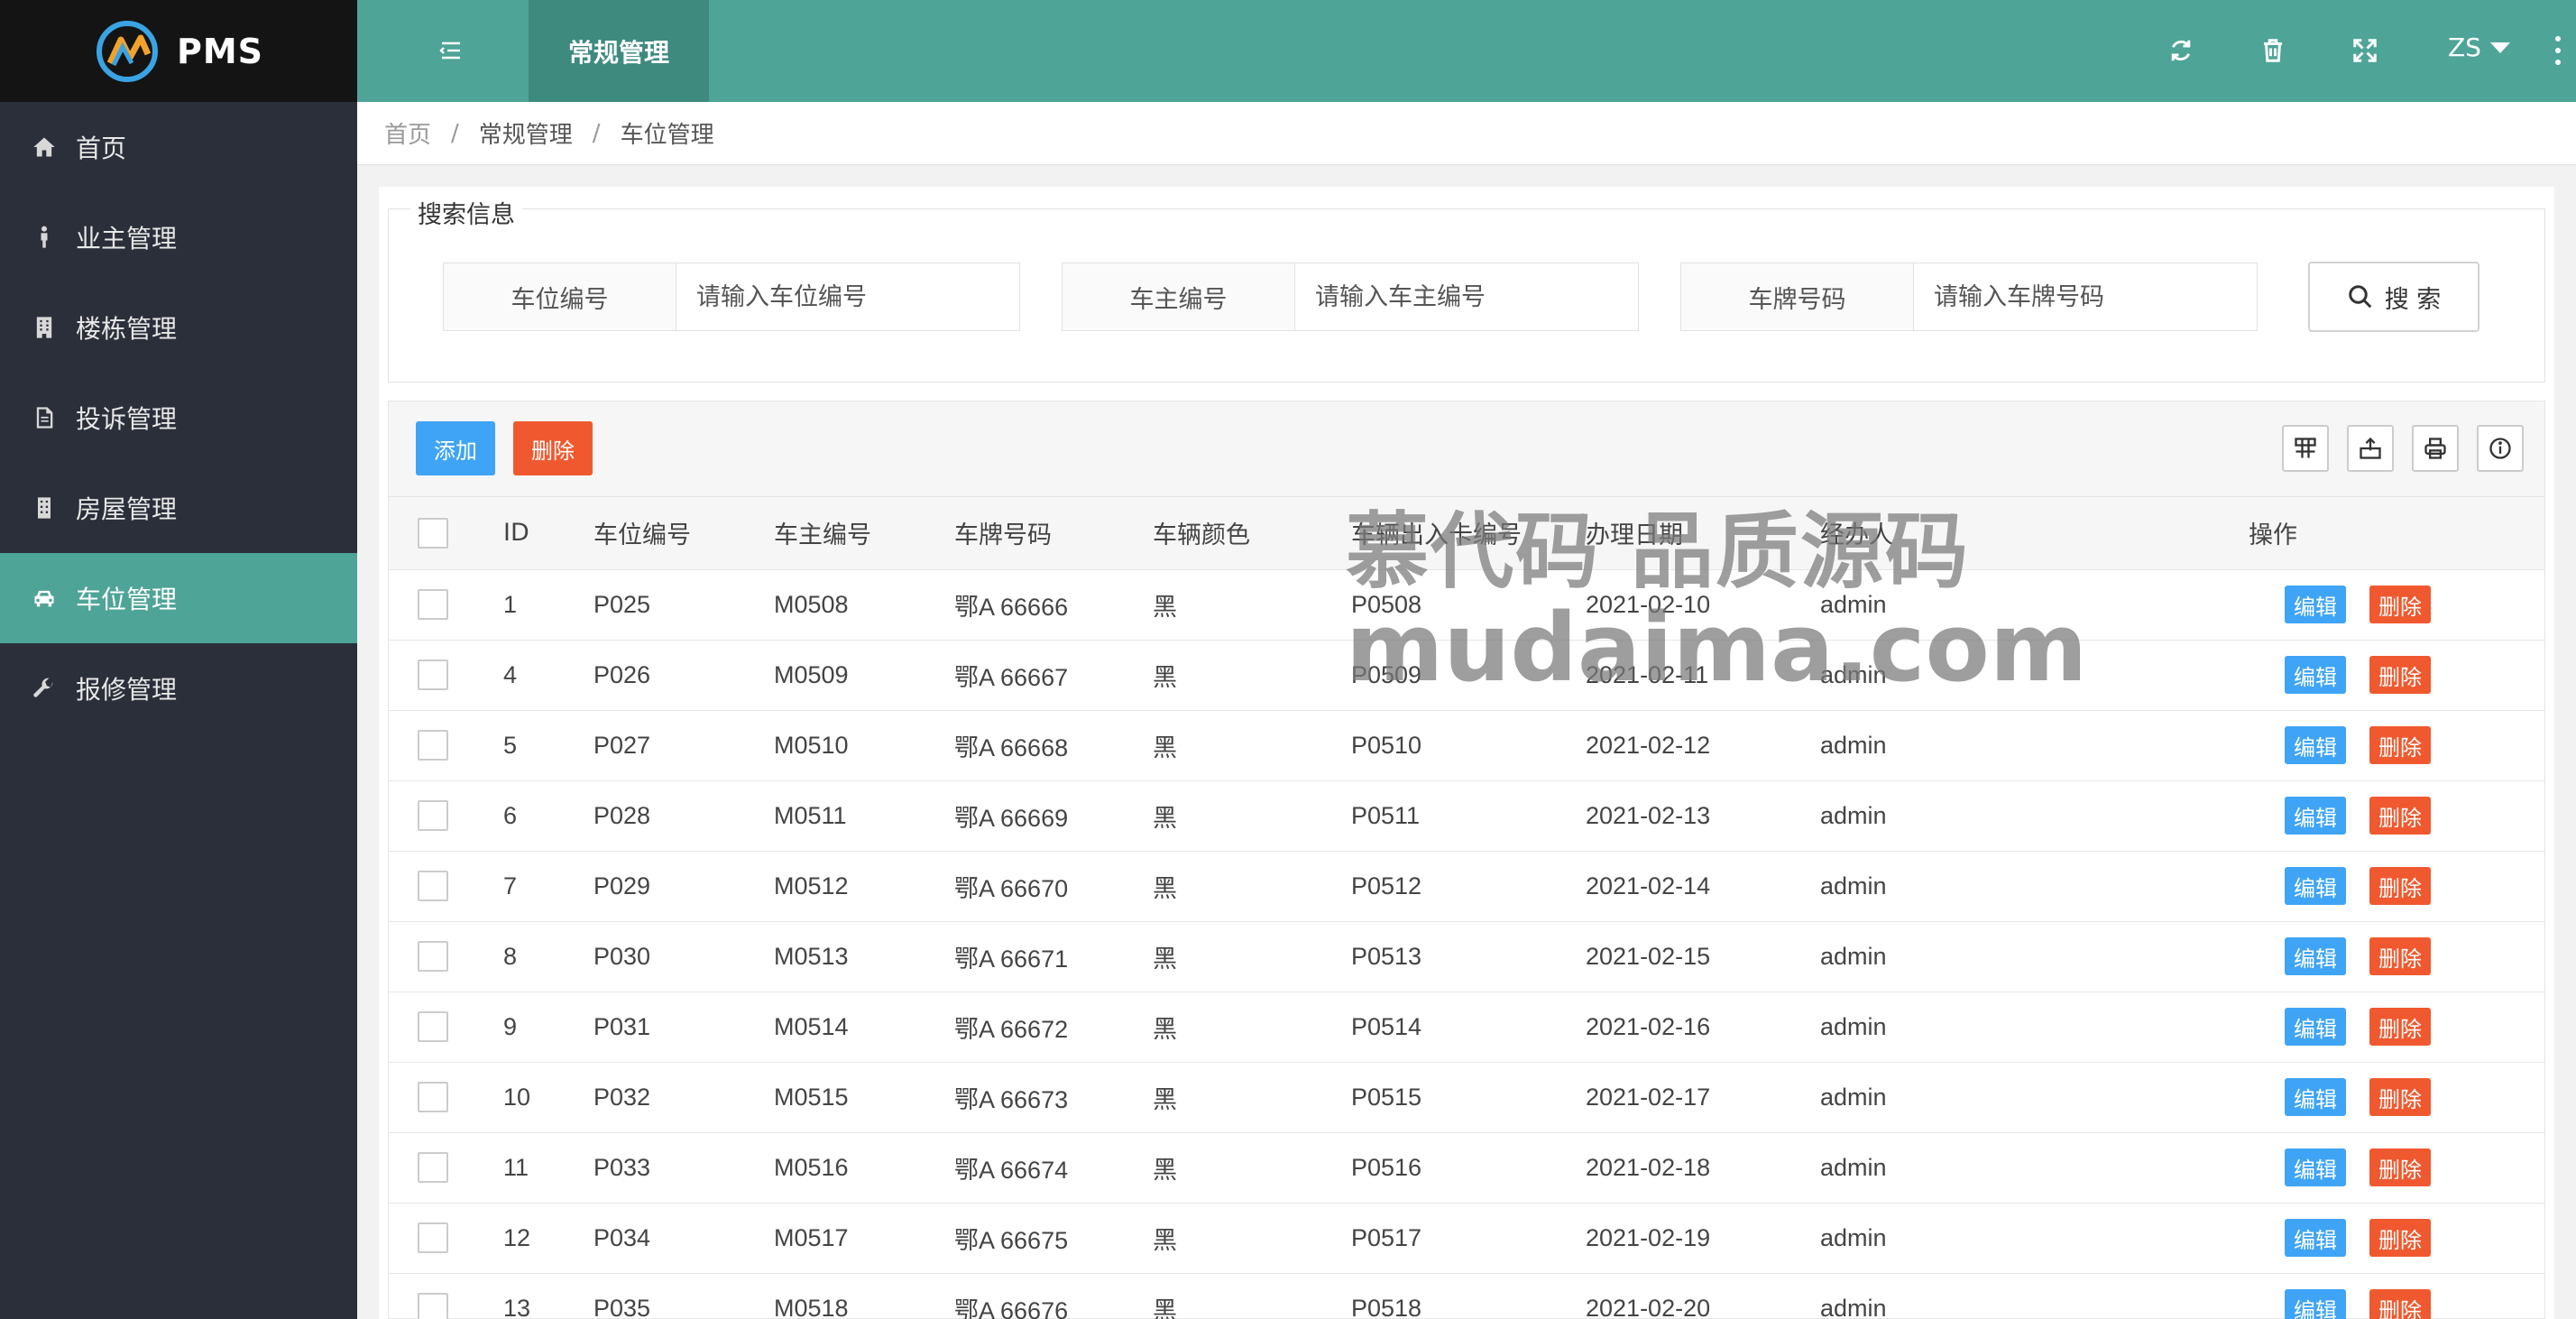 The height and width of the screenshot is (1319, 2576). Describe the element at coordinates (407, 133) in the screenshot. I see `breadcrumb-home: 首页` at that location.